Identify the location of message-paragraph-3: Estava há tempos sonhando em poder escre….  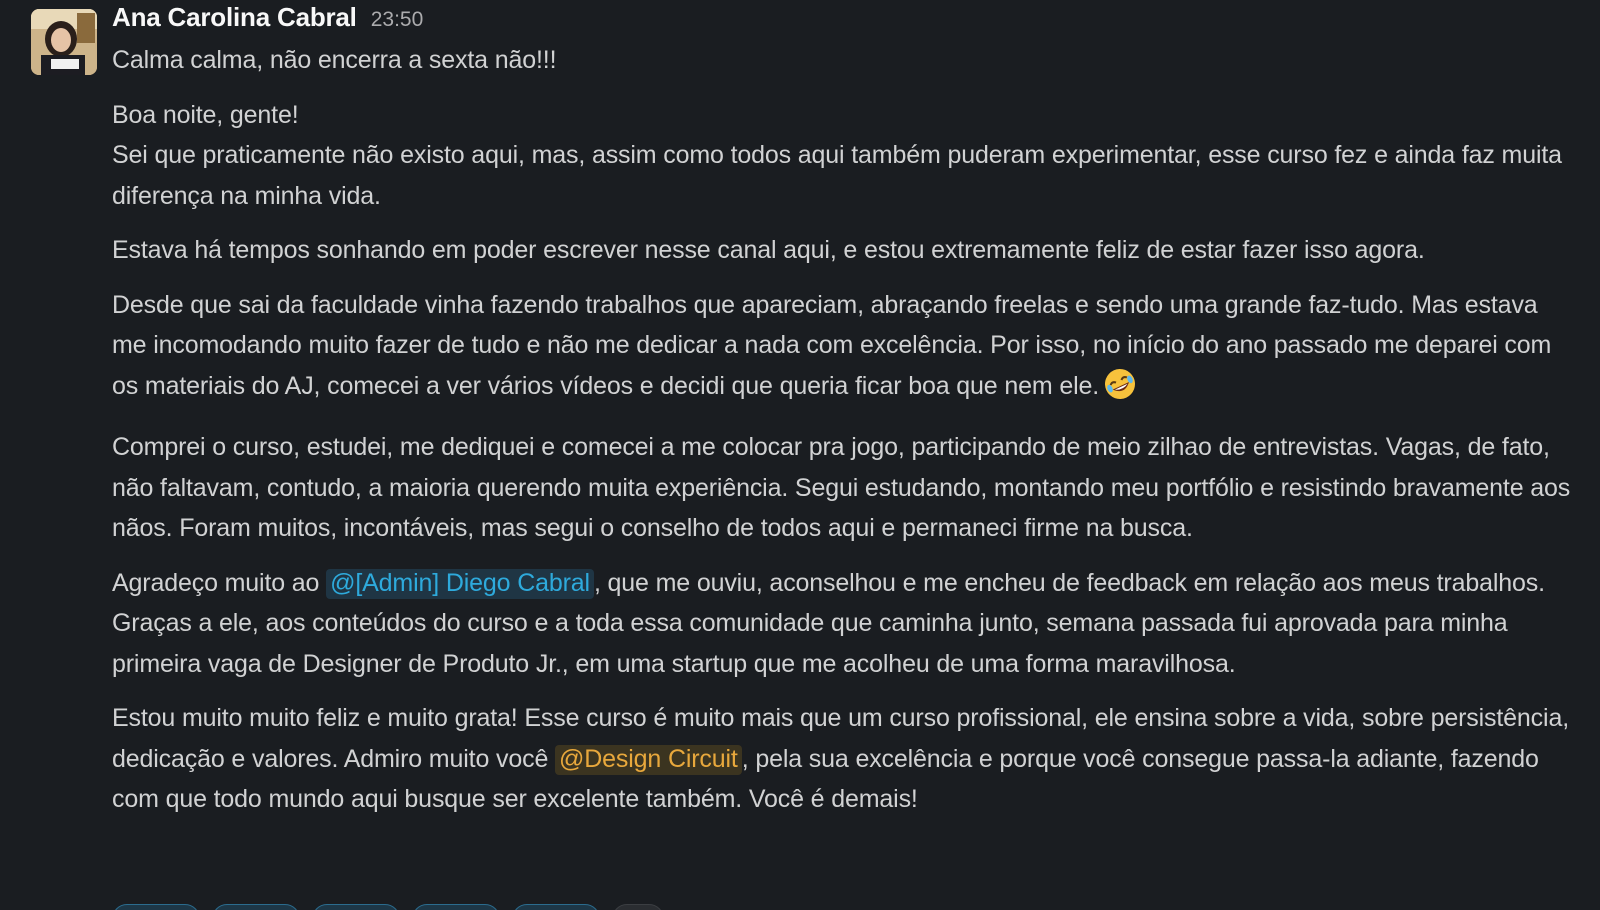
(768, 250).